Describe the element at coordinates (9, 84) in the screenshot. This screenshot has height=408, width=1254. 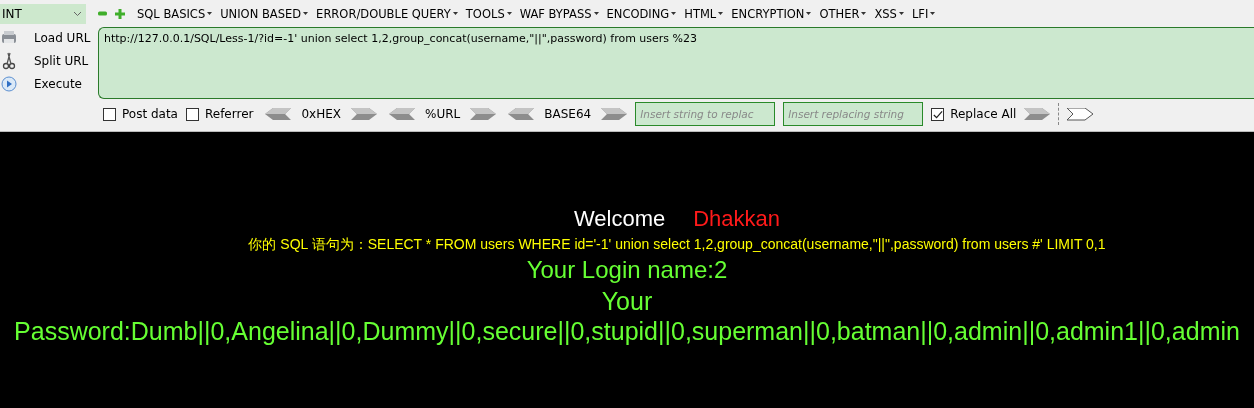
I see `play-icon` at that location.